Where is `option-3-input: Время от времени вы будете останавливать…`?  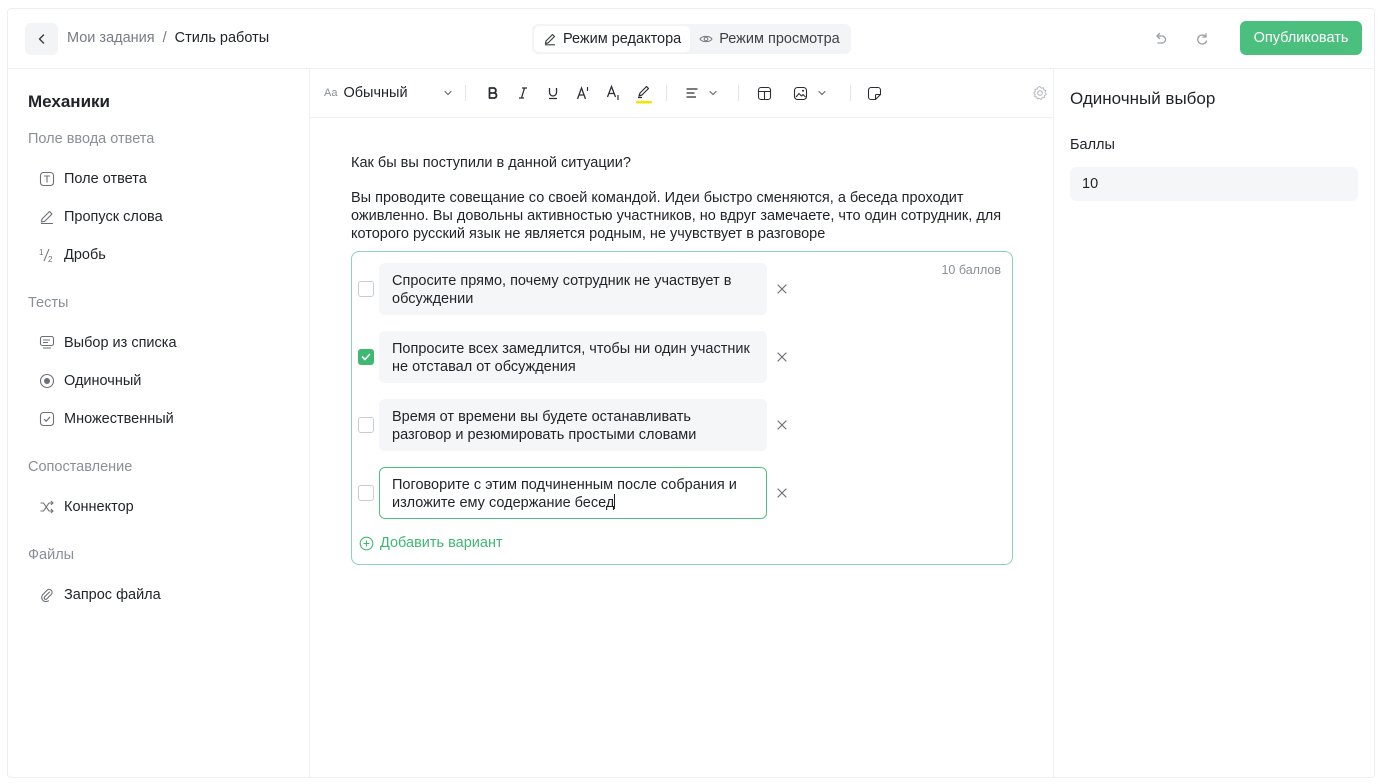 option-3-input: Время от времени вы будете останавливать… is located at coordinates (573, 425).